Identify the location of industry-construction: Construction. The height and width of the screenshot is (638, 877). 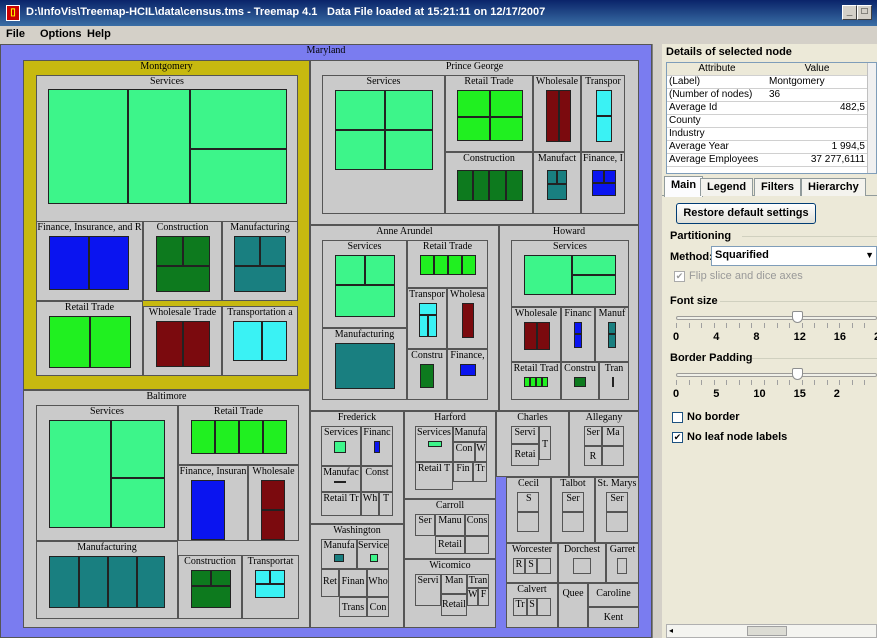
(489, 183).